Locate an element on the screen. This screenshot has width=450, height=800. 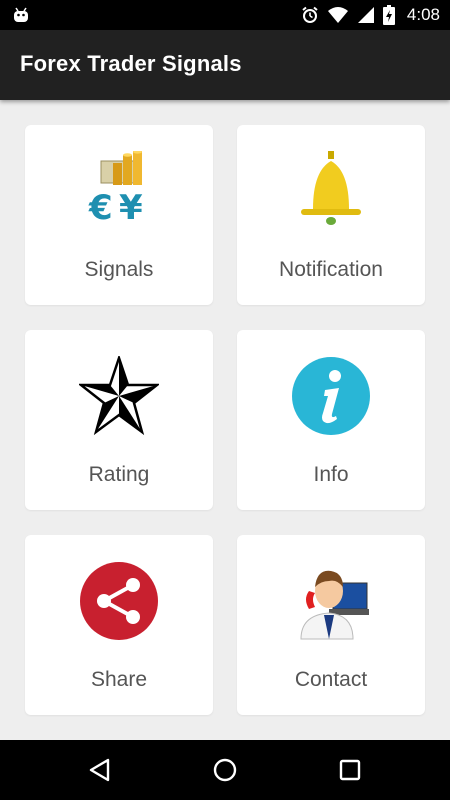
info-icon is located at coordinates (331, 396).